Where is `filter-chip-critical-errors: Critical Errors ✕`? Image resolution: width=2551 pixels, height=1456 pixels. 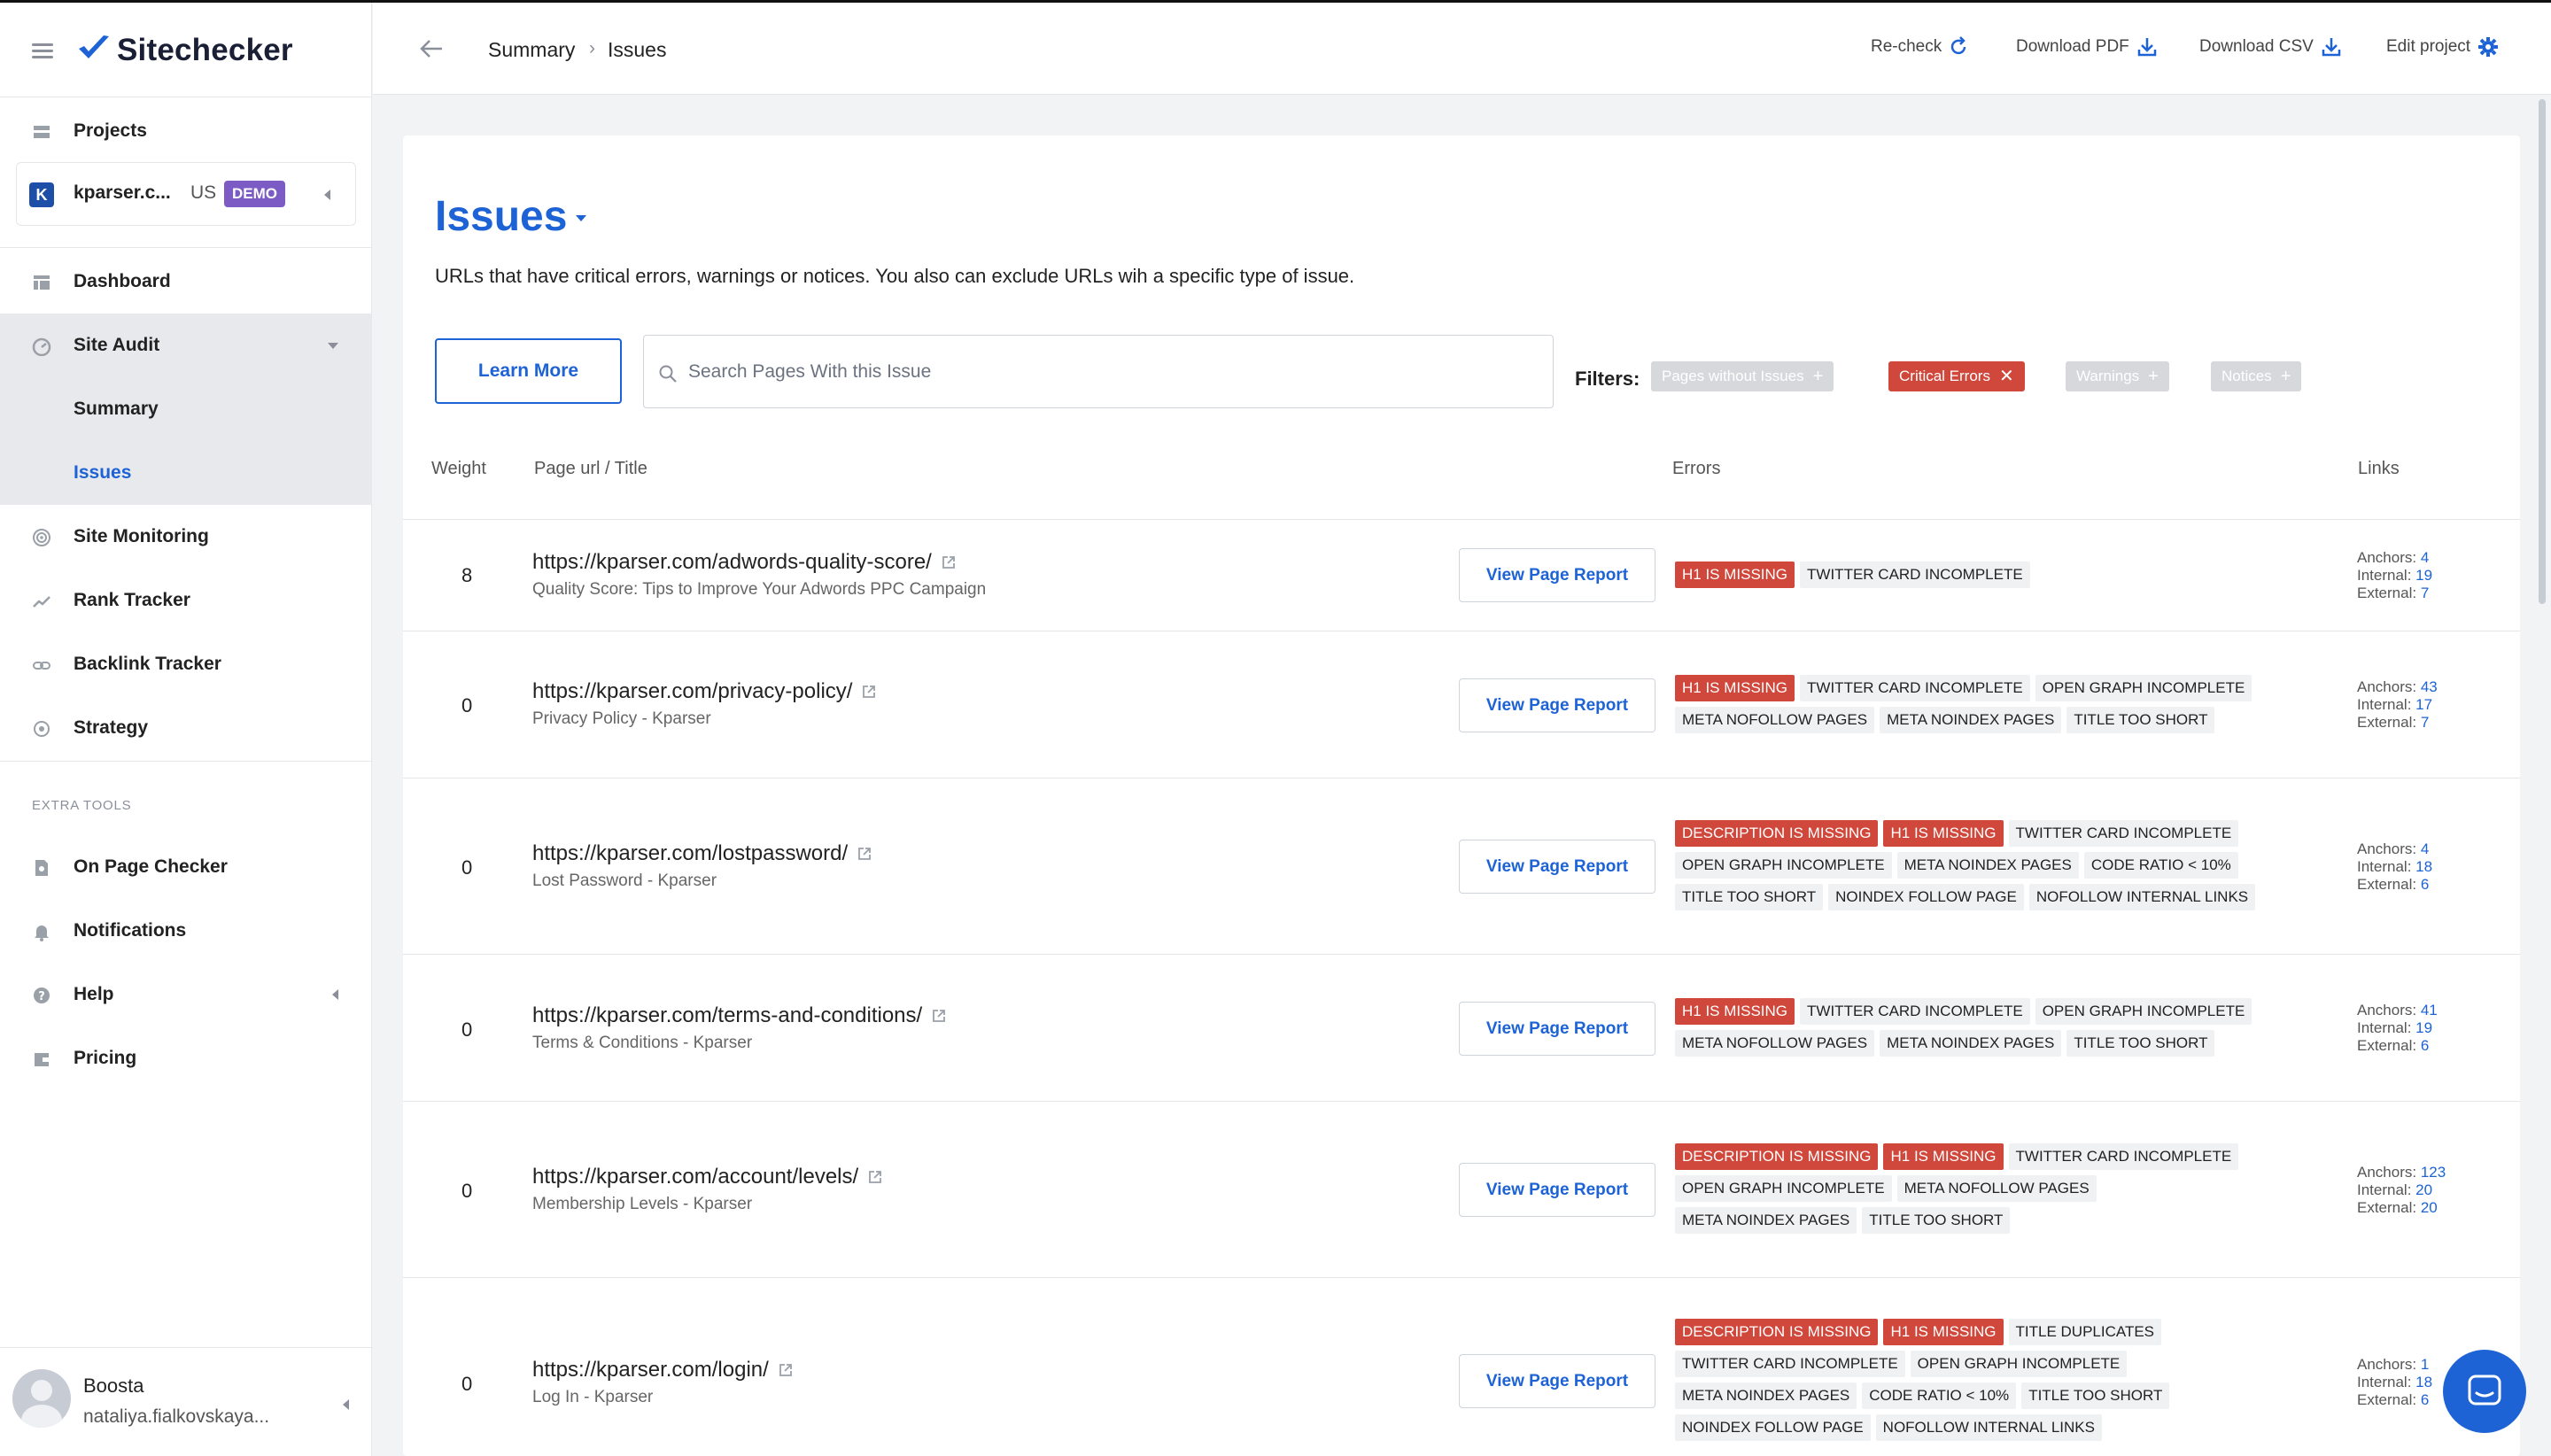
filter-chip-critical-errors: Critical Errors ✕ is located at coordinates (1956, 376).